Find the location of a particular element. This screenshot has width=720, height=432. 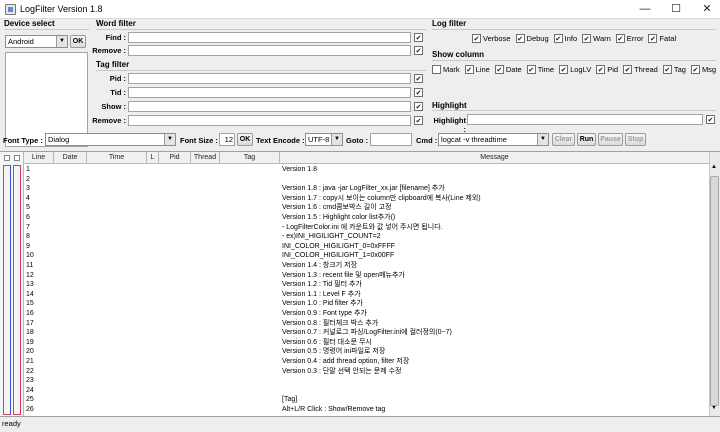

table-row: 14 Version 1.1 : Level F 추가 is located at coordinates (366, 295).